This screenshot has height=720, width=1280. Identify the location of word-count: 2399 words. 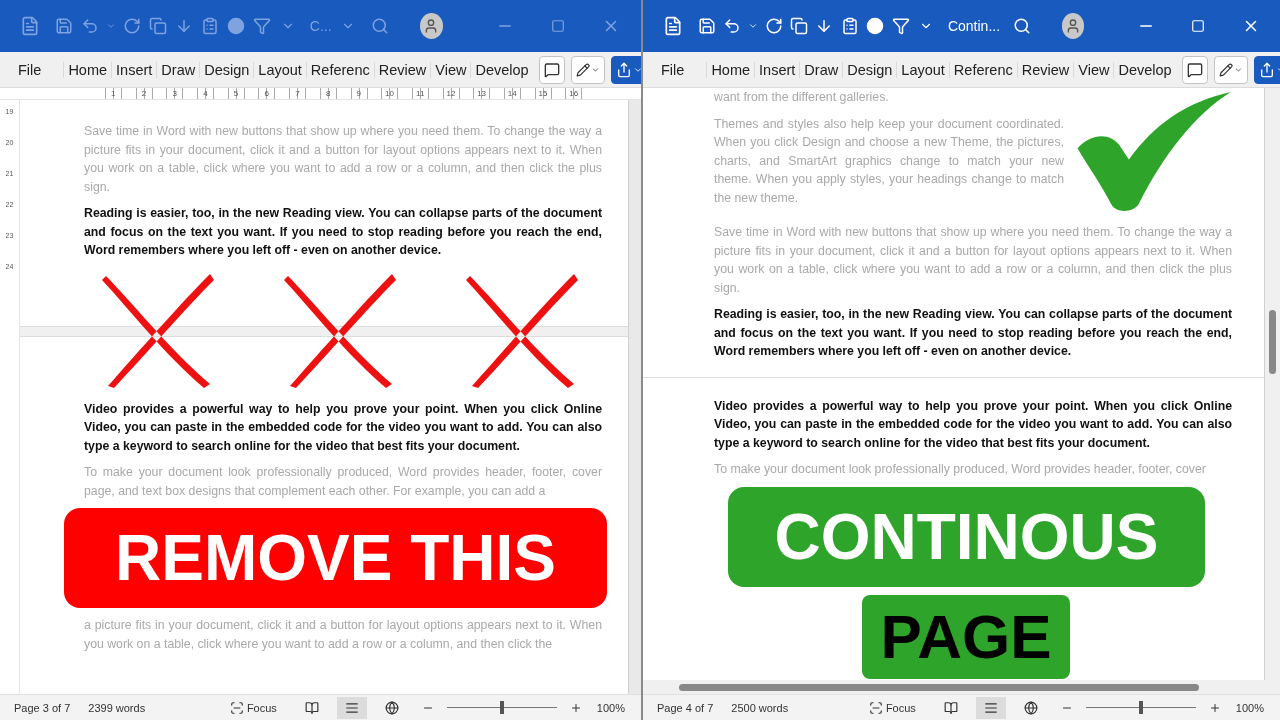
(117, 707).